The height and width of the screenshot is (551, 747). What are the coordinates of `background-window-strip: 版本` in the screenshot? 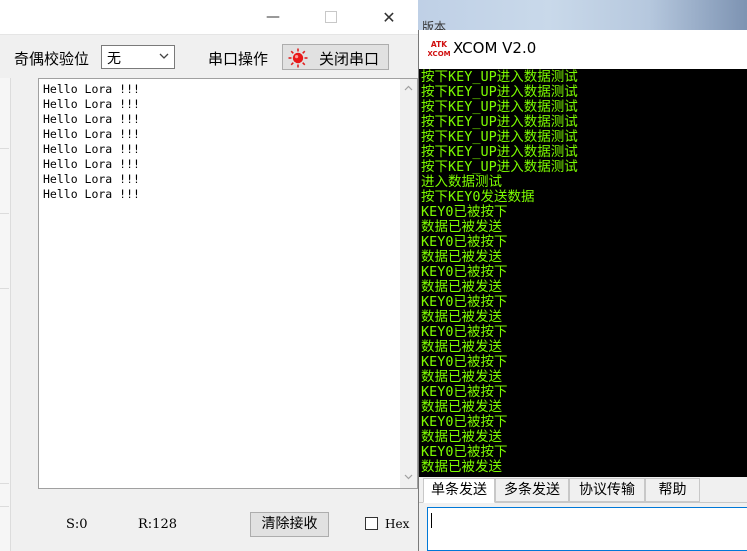 It's located at (582, 17).